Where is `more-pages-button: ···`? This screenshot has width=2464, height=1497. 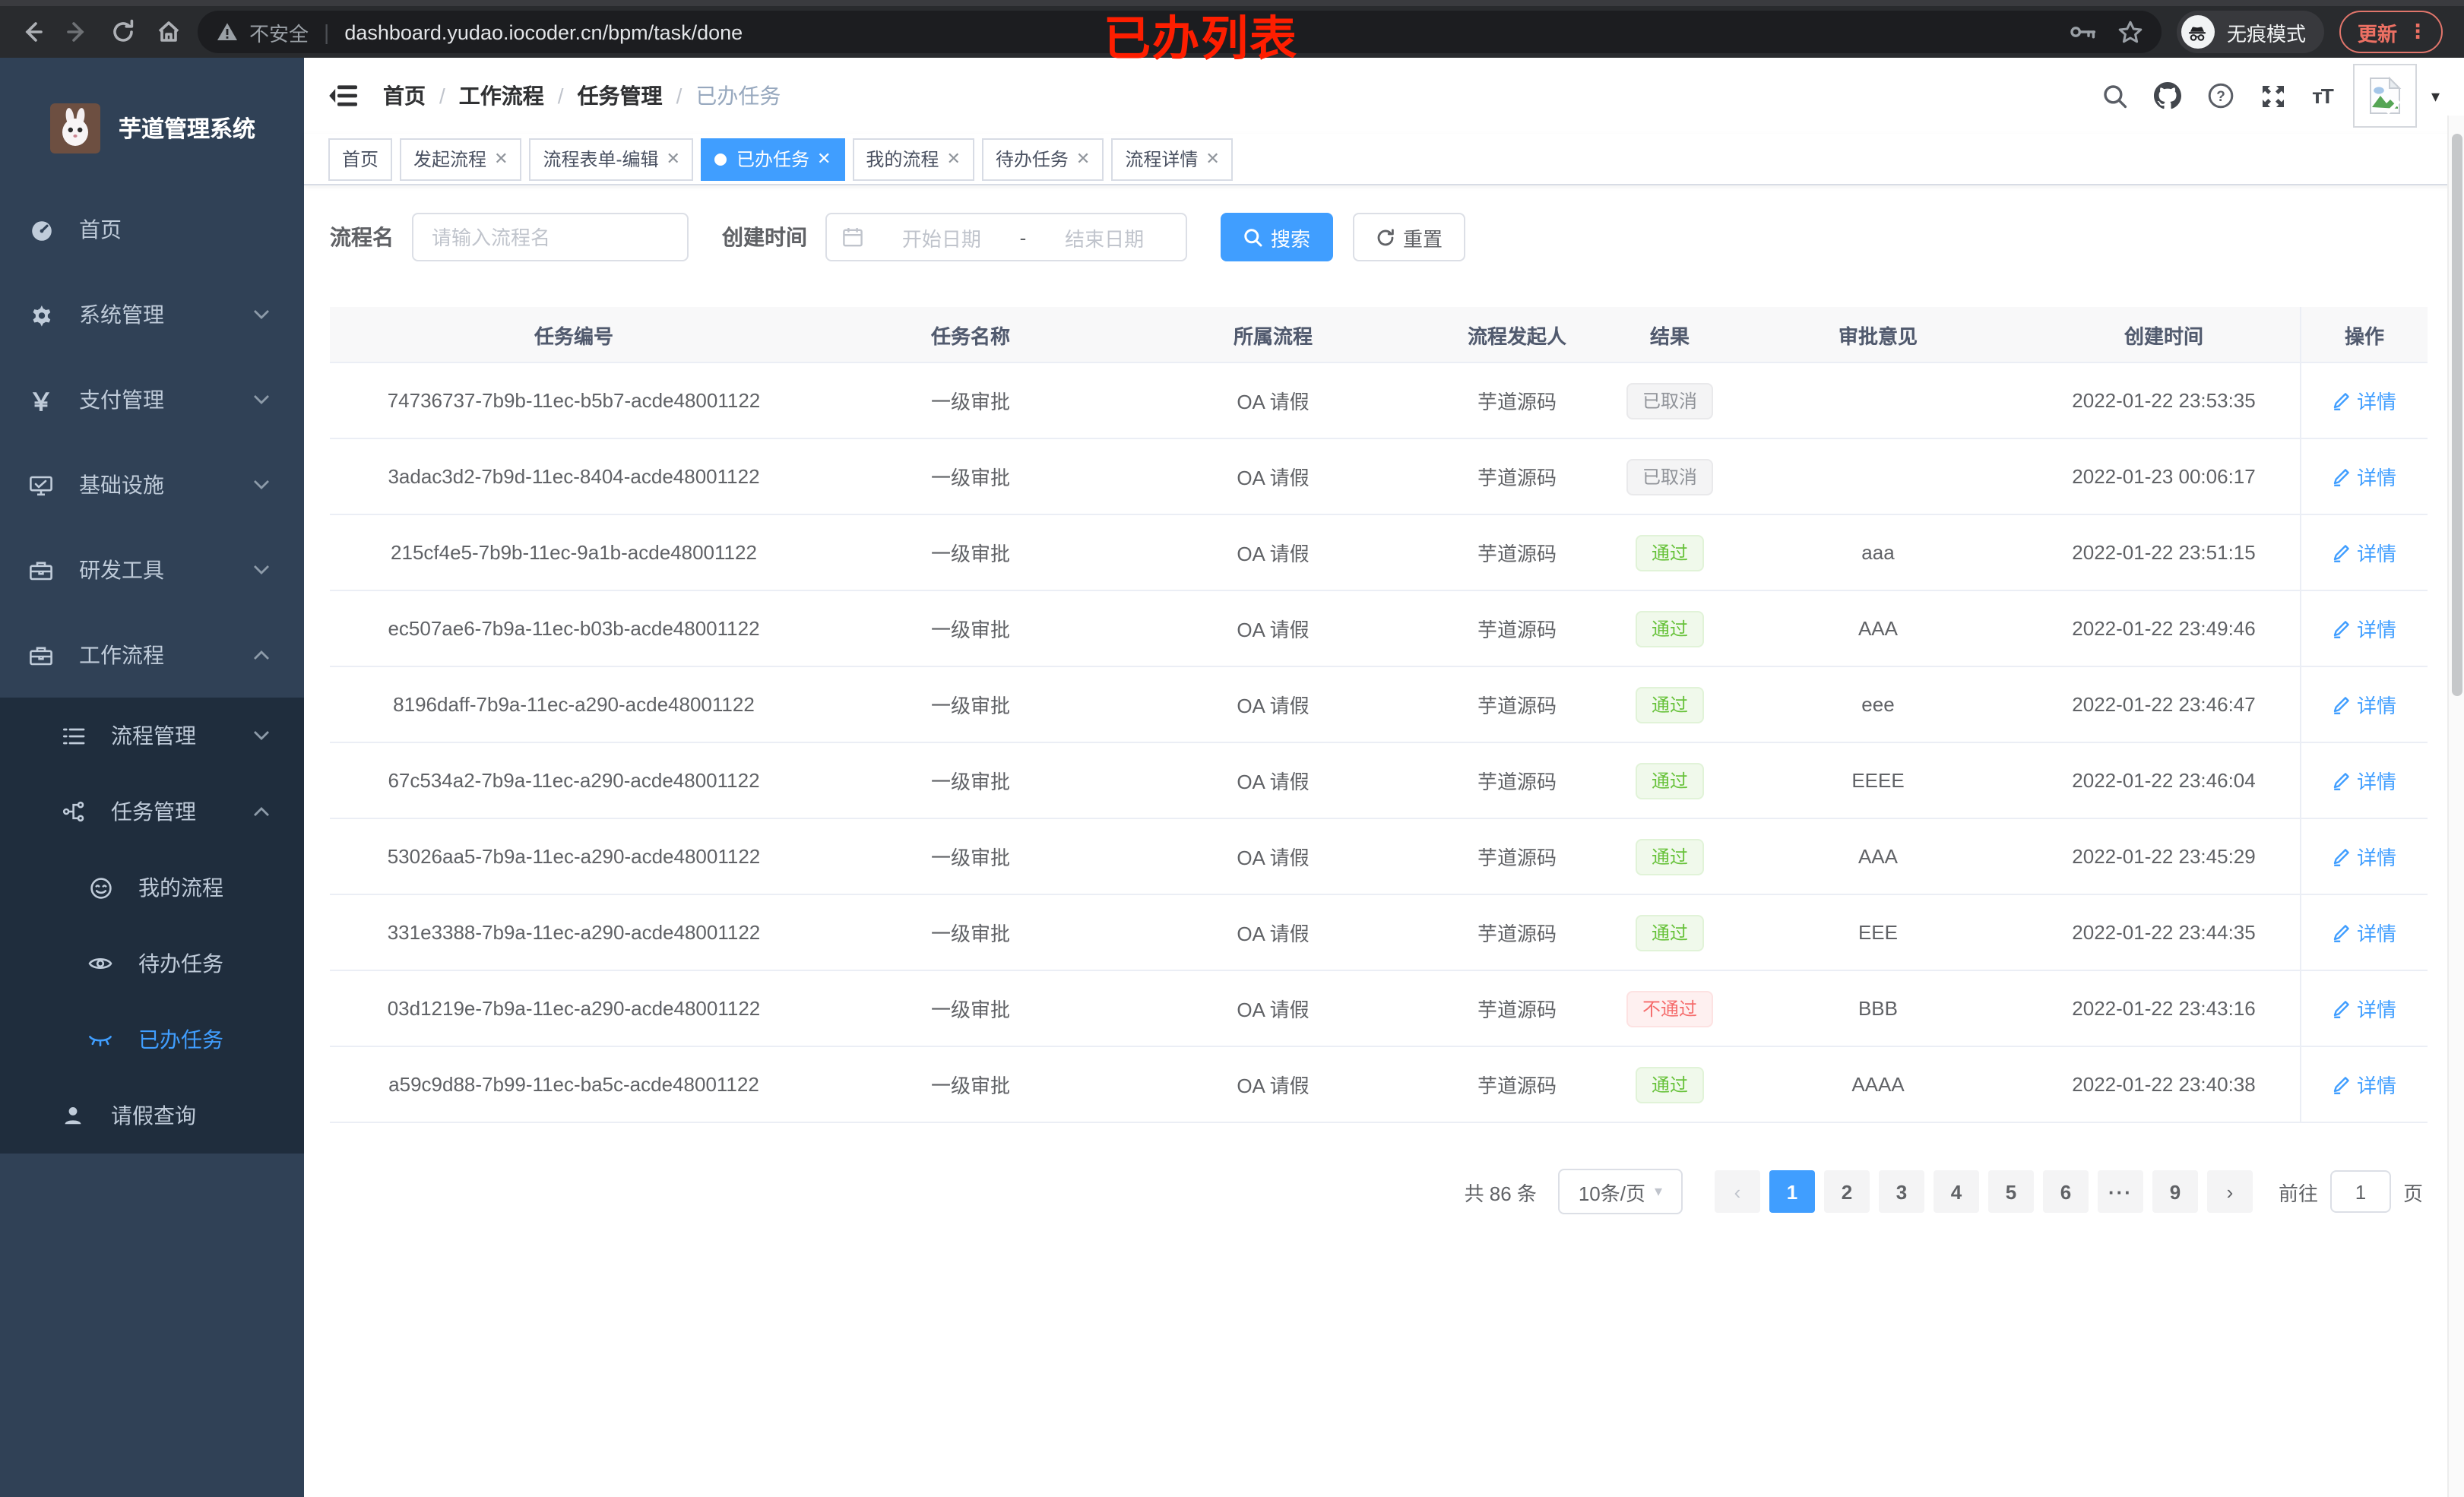
more-pages-button: ··· is located at coordinates (2120, 1191).